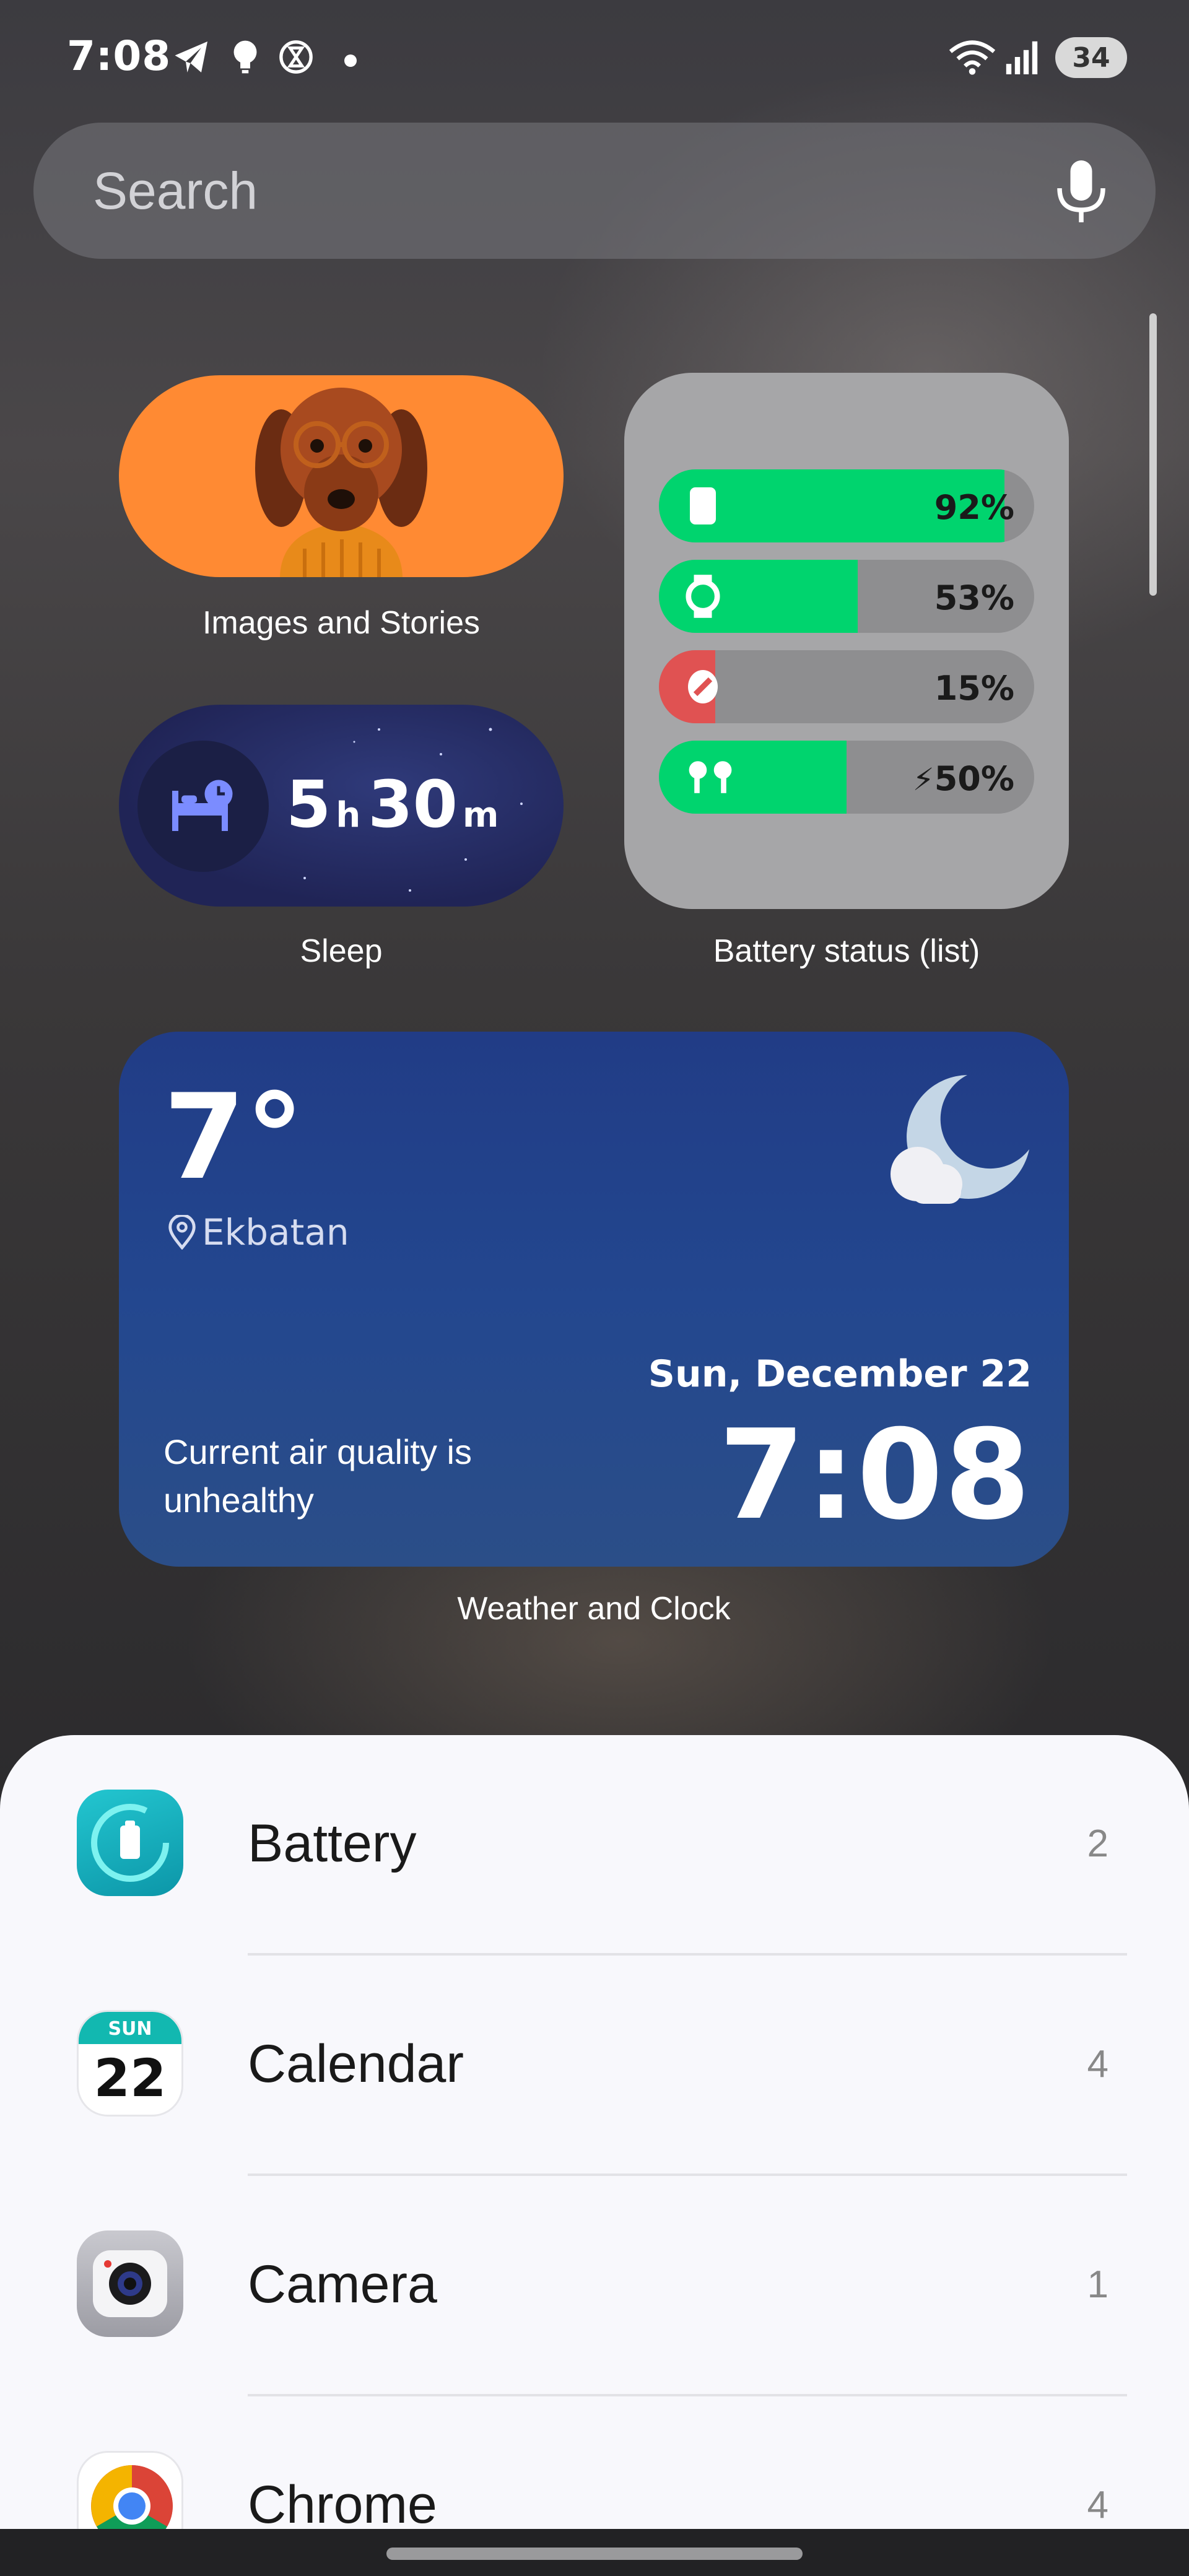 This screenshot has height=2576, width=1189. I want to click on status-time: 7:08, so click(119, 56).